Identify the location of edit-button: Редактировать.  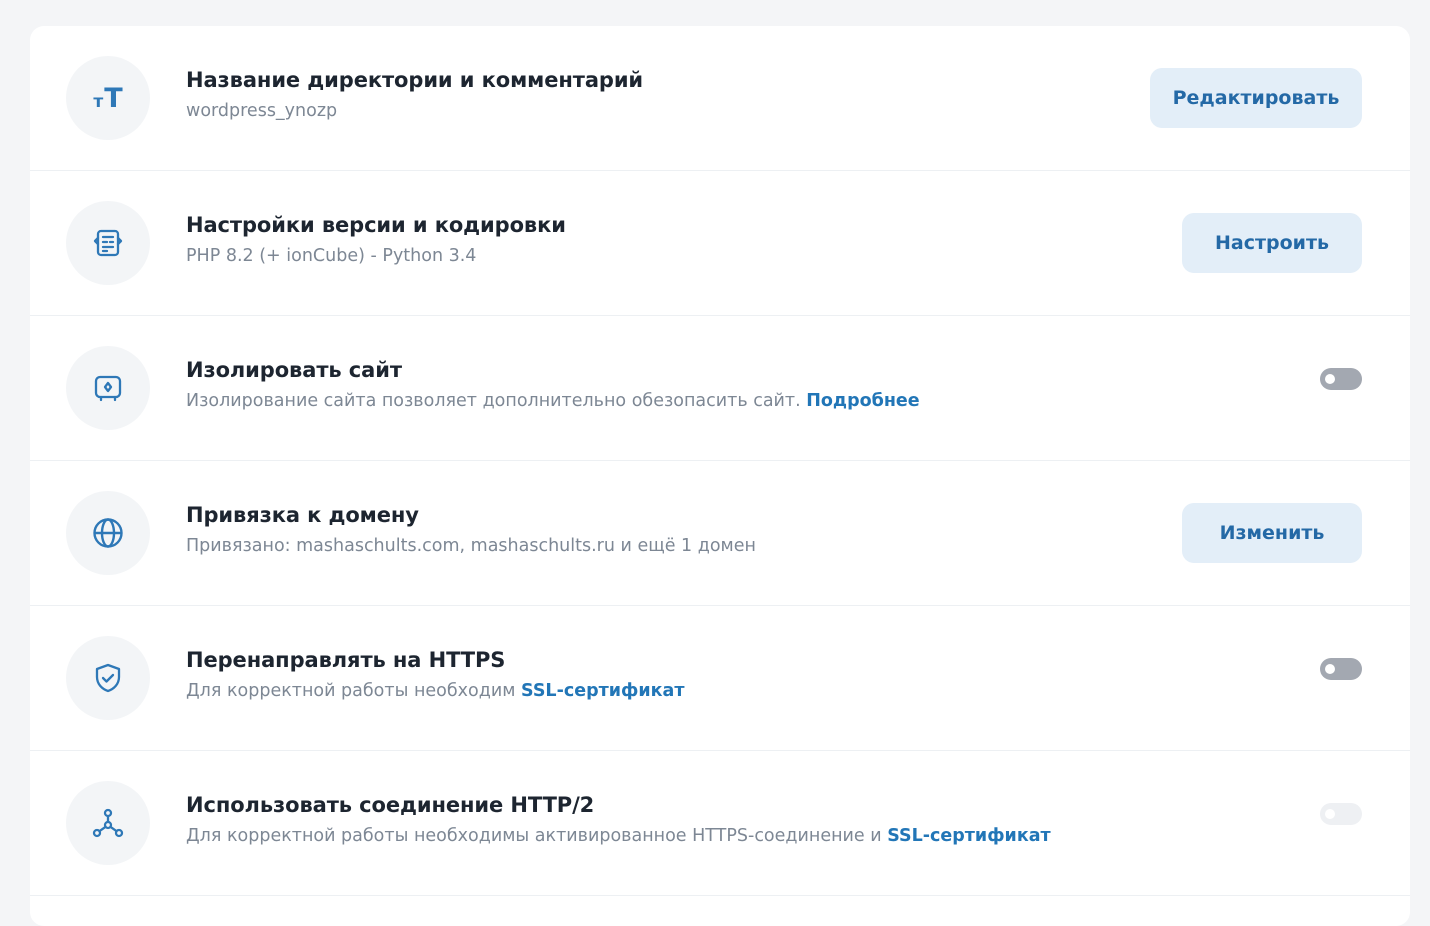
(1256, 98).